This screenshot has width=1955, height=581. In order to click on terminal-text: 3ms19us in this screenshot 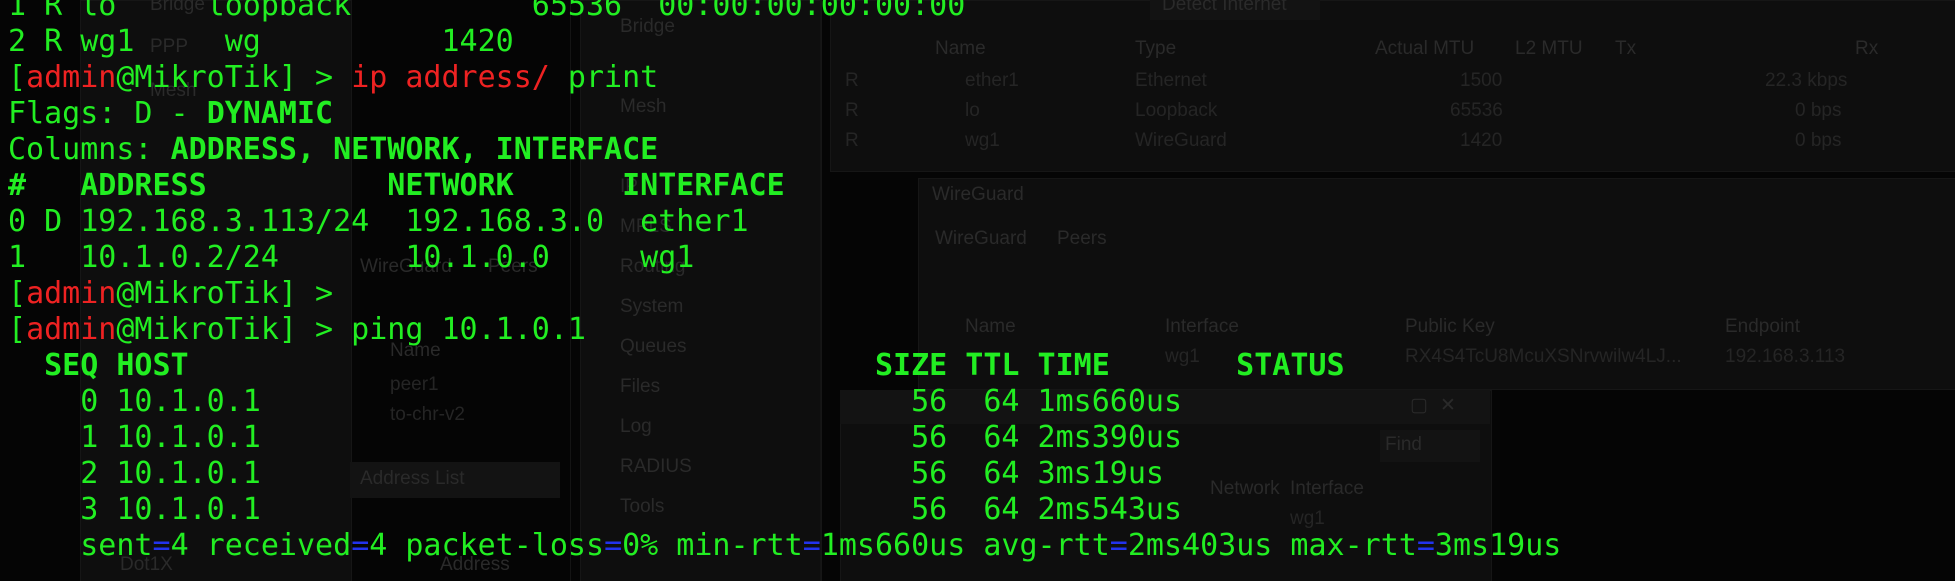, I will do `click(1498, 545)`.